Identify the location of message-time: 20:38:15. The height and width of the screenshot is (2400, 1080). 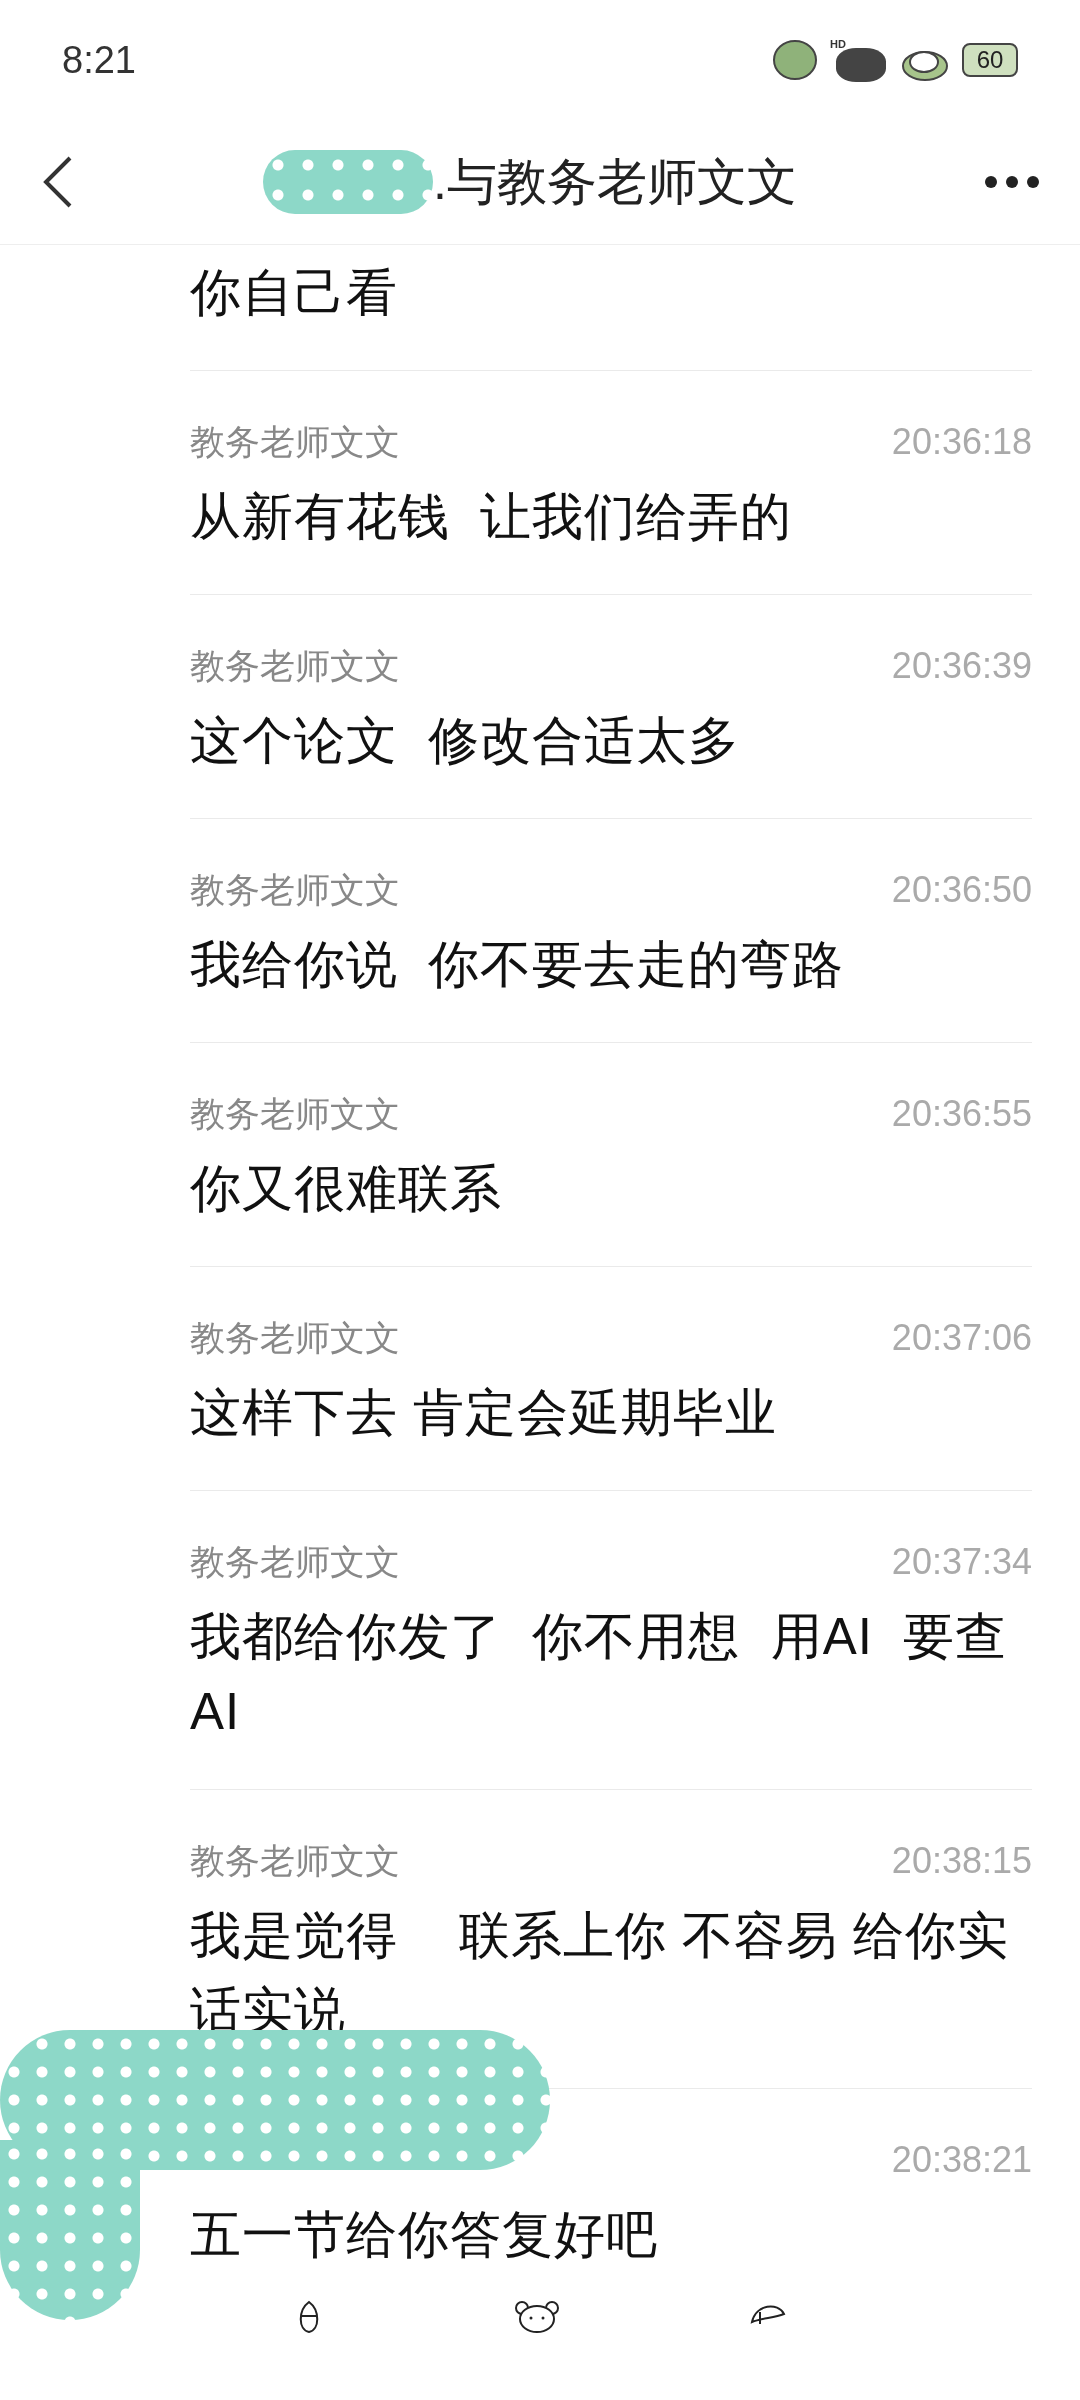
(961, 1861).